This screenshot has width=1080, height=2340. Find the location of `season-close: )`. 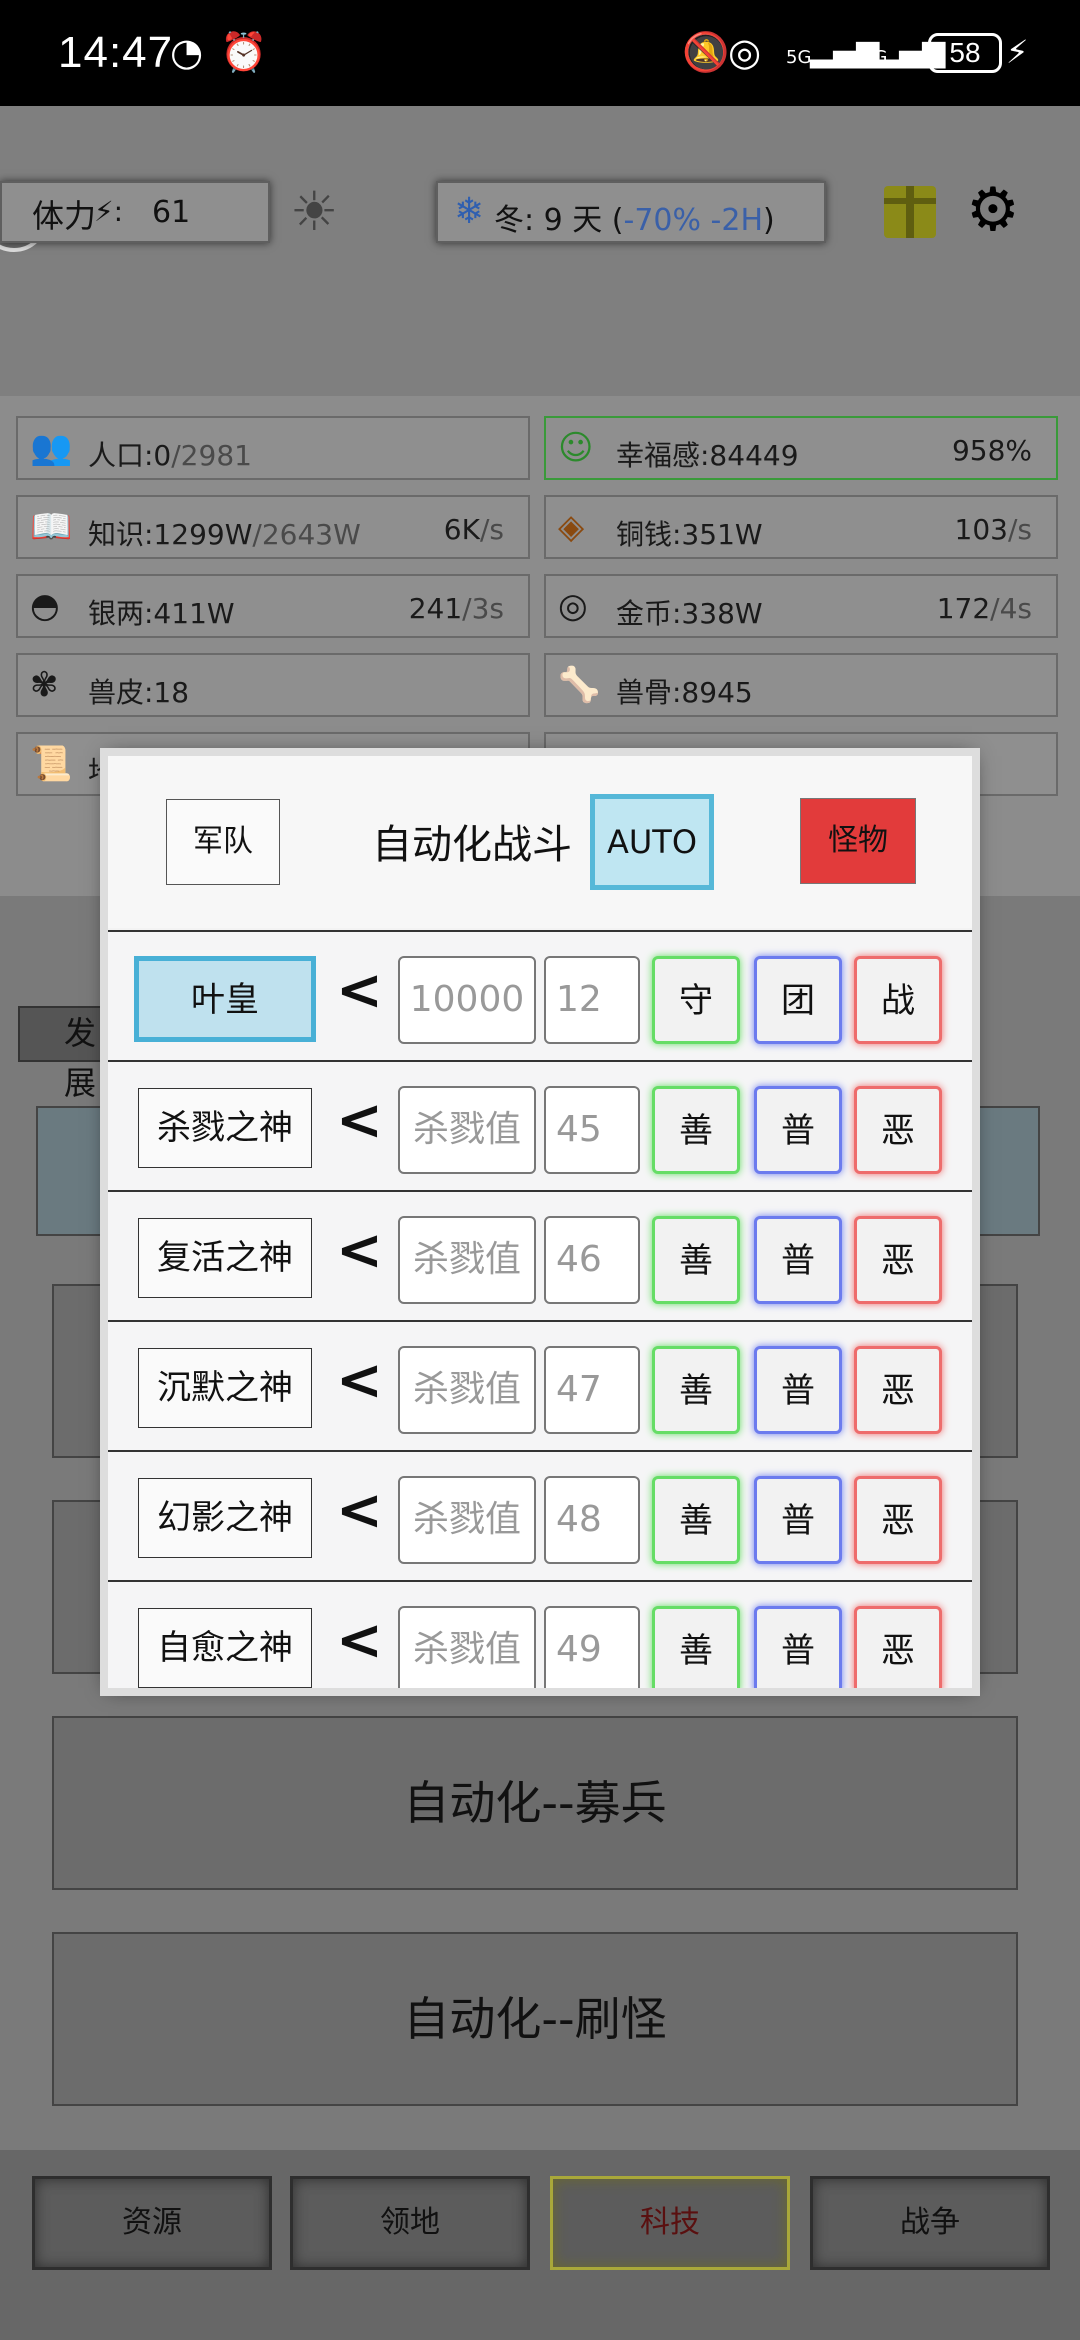

season-close: ) is located at coordinates (769, 220).